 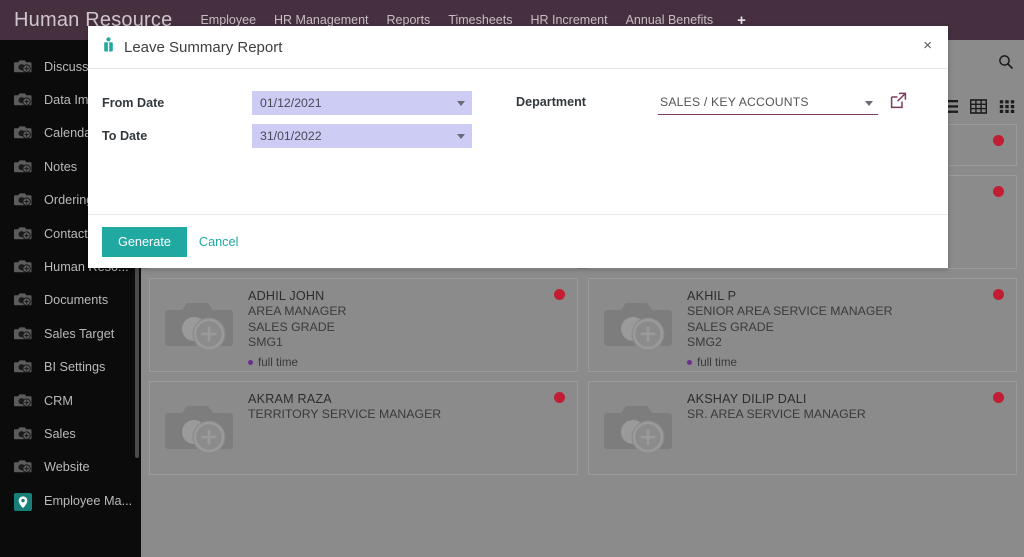 I want to click on top-menu-item-hr-increment: HR Increment, so click(x=568, y=20).